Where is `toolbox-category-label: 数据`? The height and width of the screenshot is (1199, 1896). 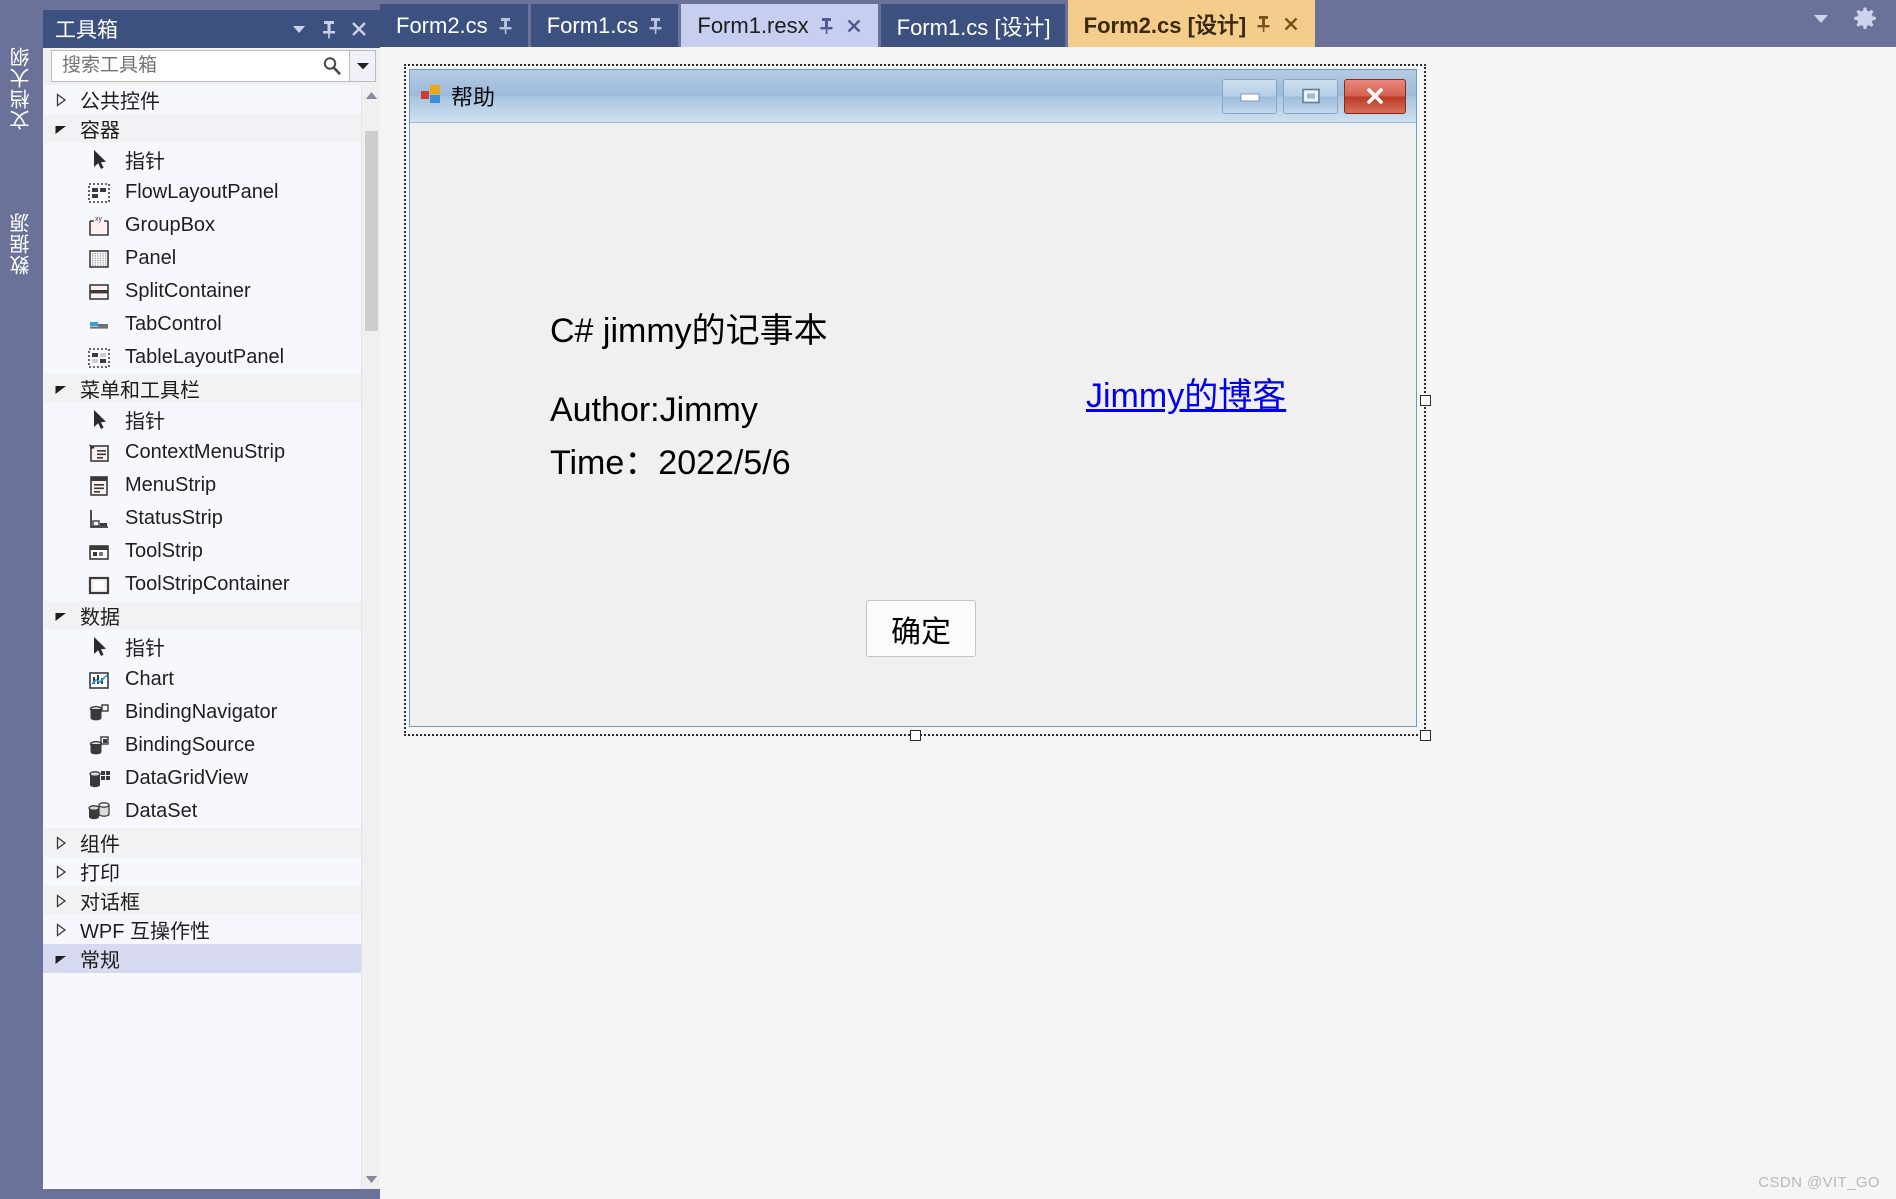 toolbox-category-label: 数据 is located at coordinates (100, 618).